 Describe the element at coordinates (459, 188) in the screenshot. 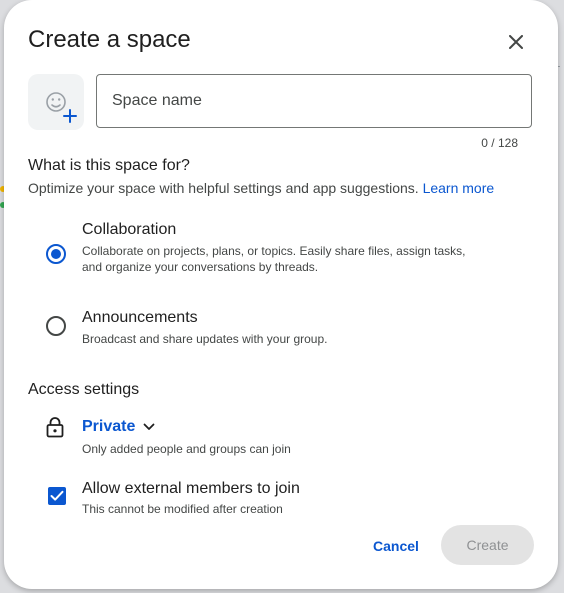

I see `learn-more-link: Learn more` at that location.